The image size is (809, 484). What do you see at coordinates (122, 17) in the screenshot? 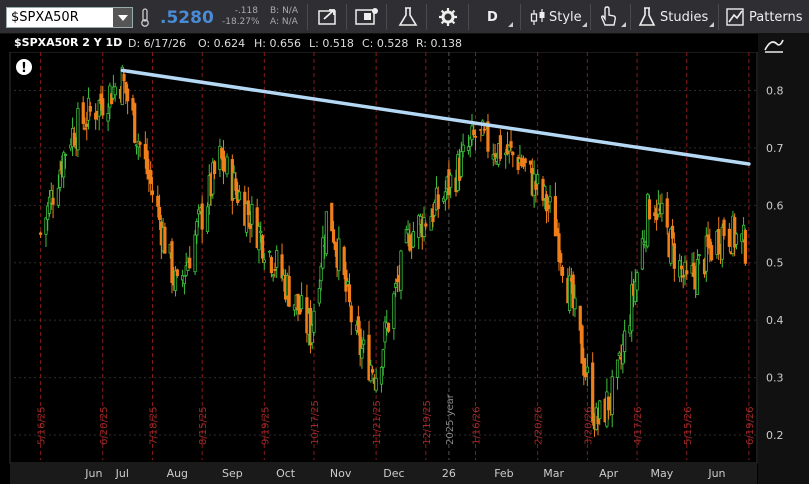
I see `symbol-dropdown-icon` at bounding box center [122, 17].